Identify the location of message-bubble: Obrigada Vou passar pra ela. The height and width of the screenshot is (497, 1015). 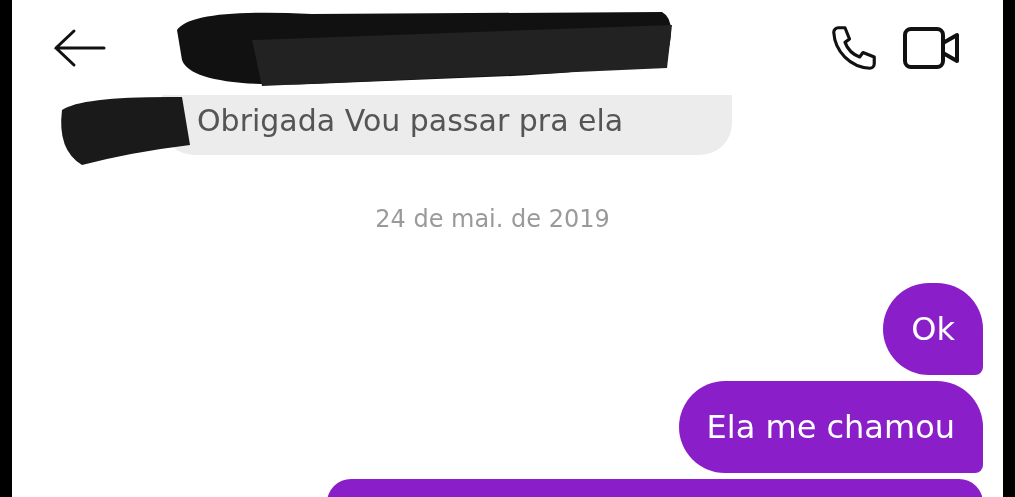
(447, 125).